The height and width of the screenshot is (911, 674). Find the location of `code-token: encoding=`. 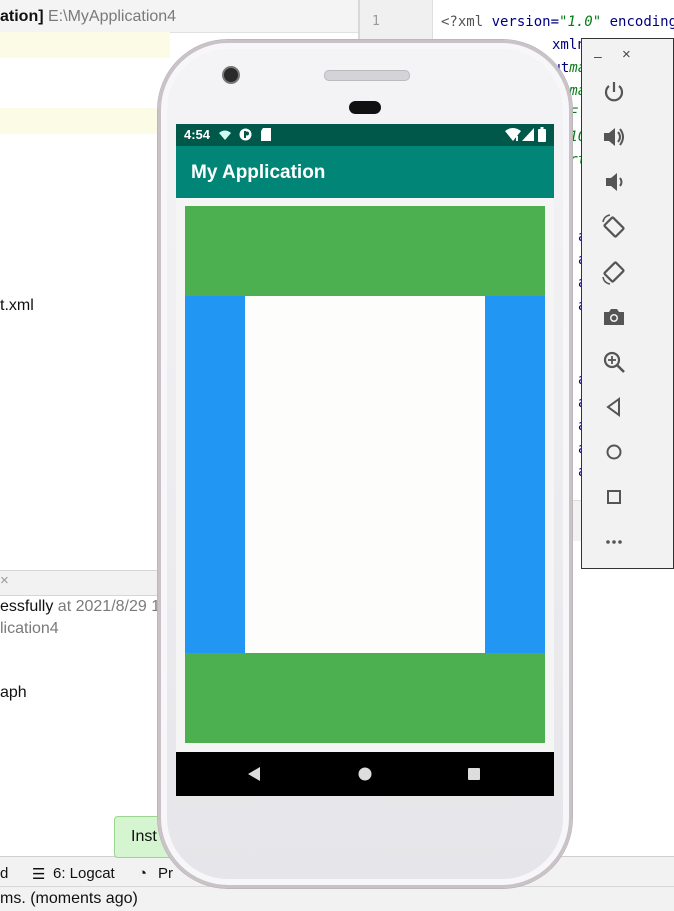

code-token: encoding= is located at coordinates (641, 22).